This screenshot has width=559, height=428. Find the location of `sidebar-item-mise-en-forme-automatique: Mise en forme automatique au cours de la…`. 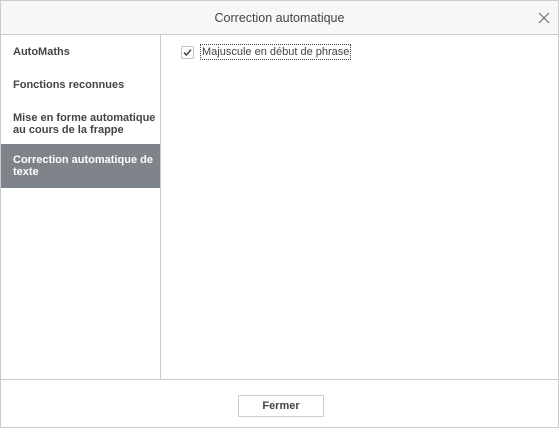

sidebar-item-mise-en-forme-automatique: Mise en forme automatique au cours de la… is located at coordinates (80, 124).